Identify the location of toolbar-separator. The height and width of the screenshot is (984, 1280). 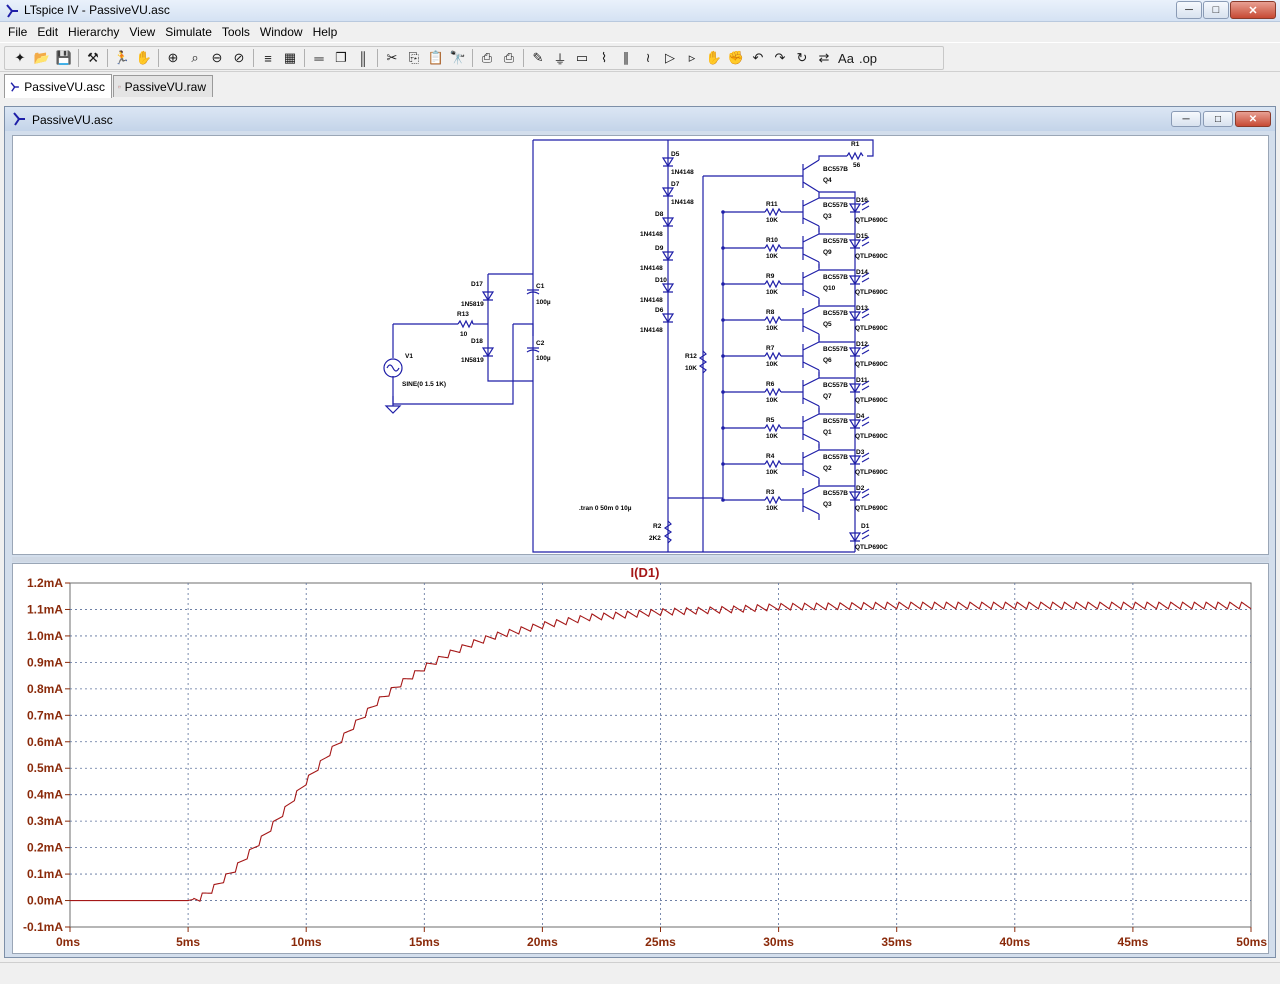
(253, 58).